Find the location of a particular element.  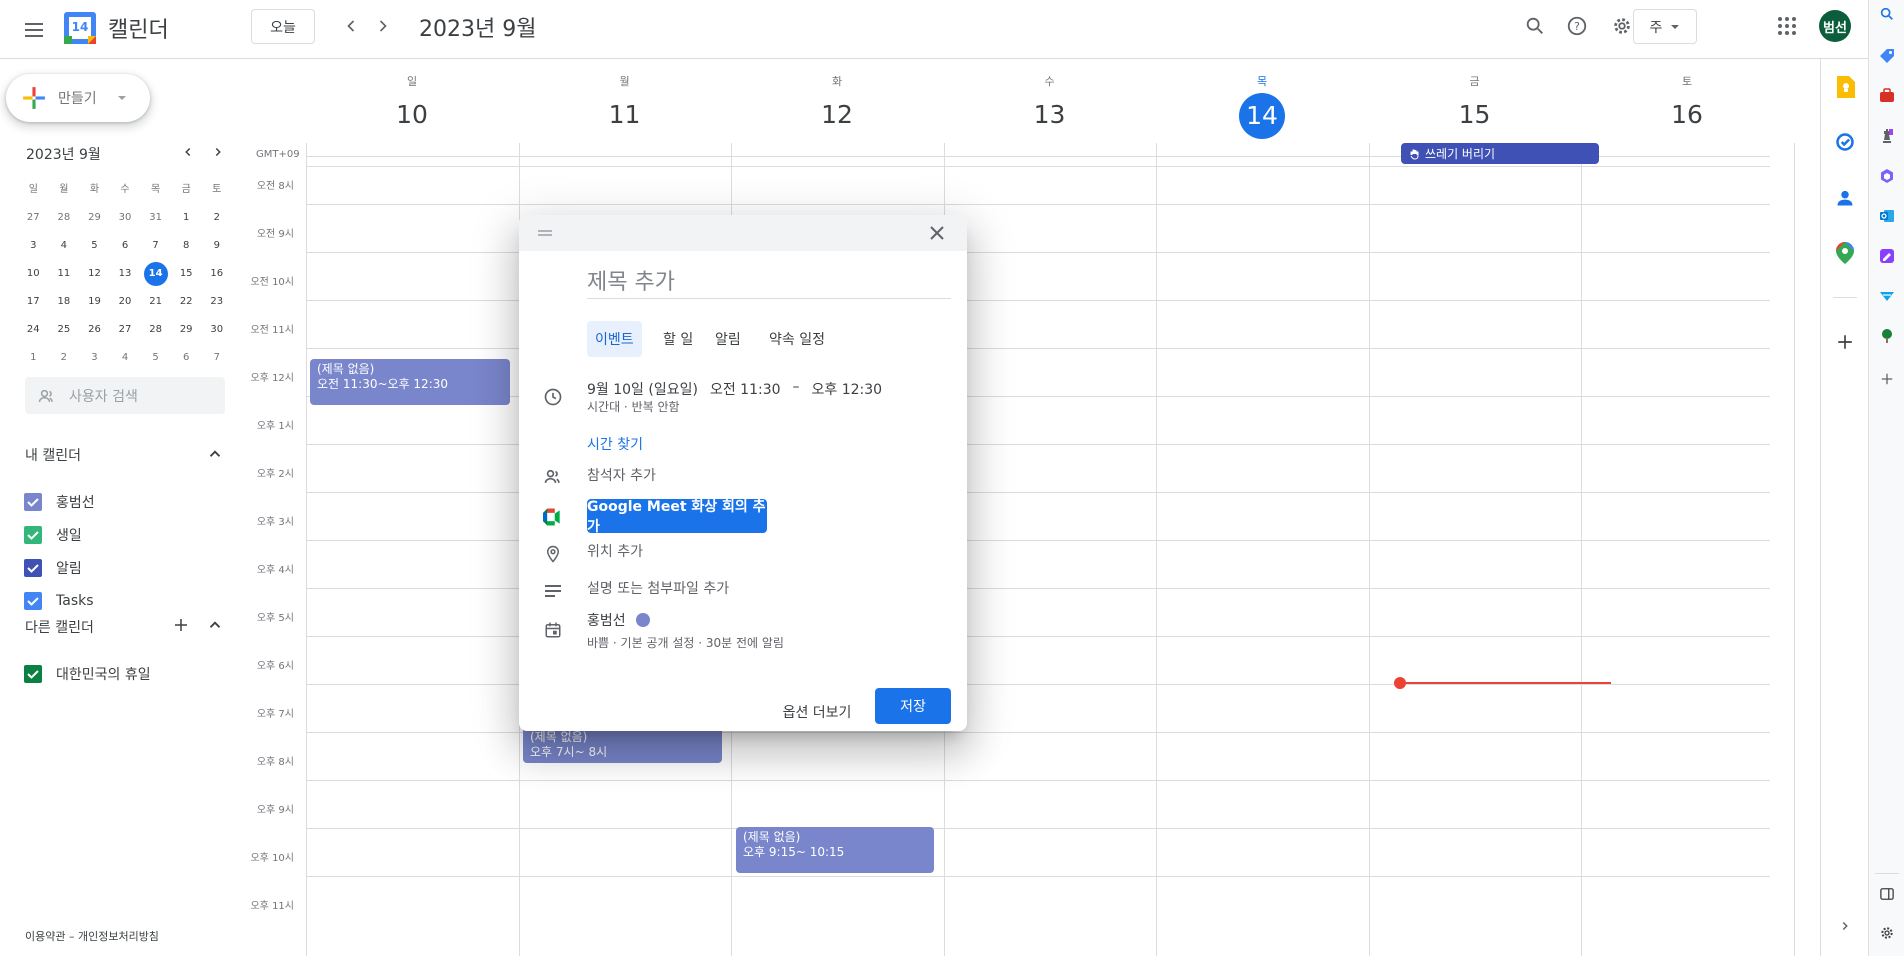

next-period-button is located at coordinates (383, 26).